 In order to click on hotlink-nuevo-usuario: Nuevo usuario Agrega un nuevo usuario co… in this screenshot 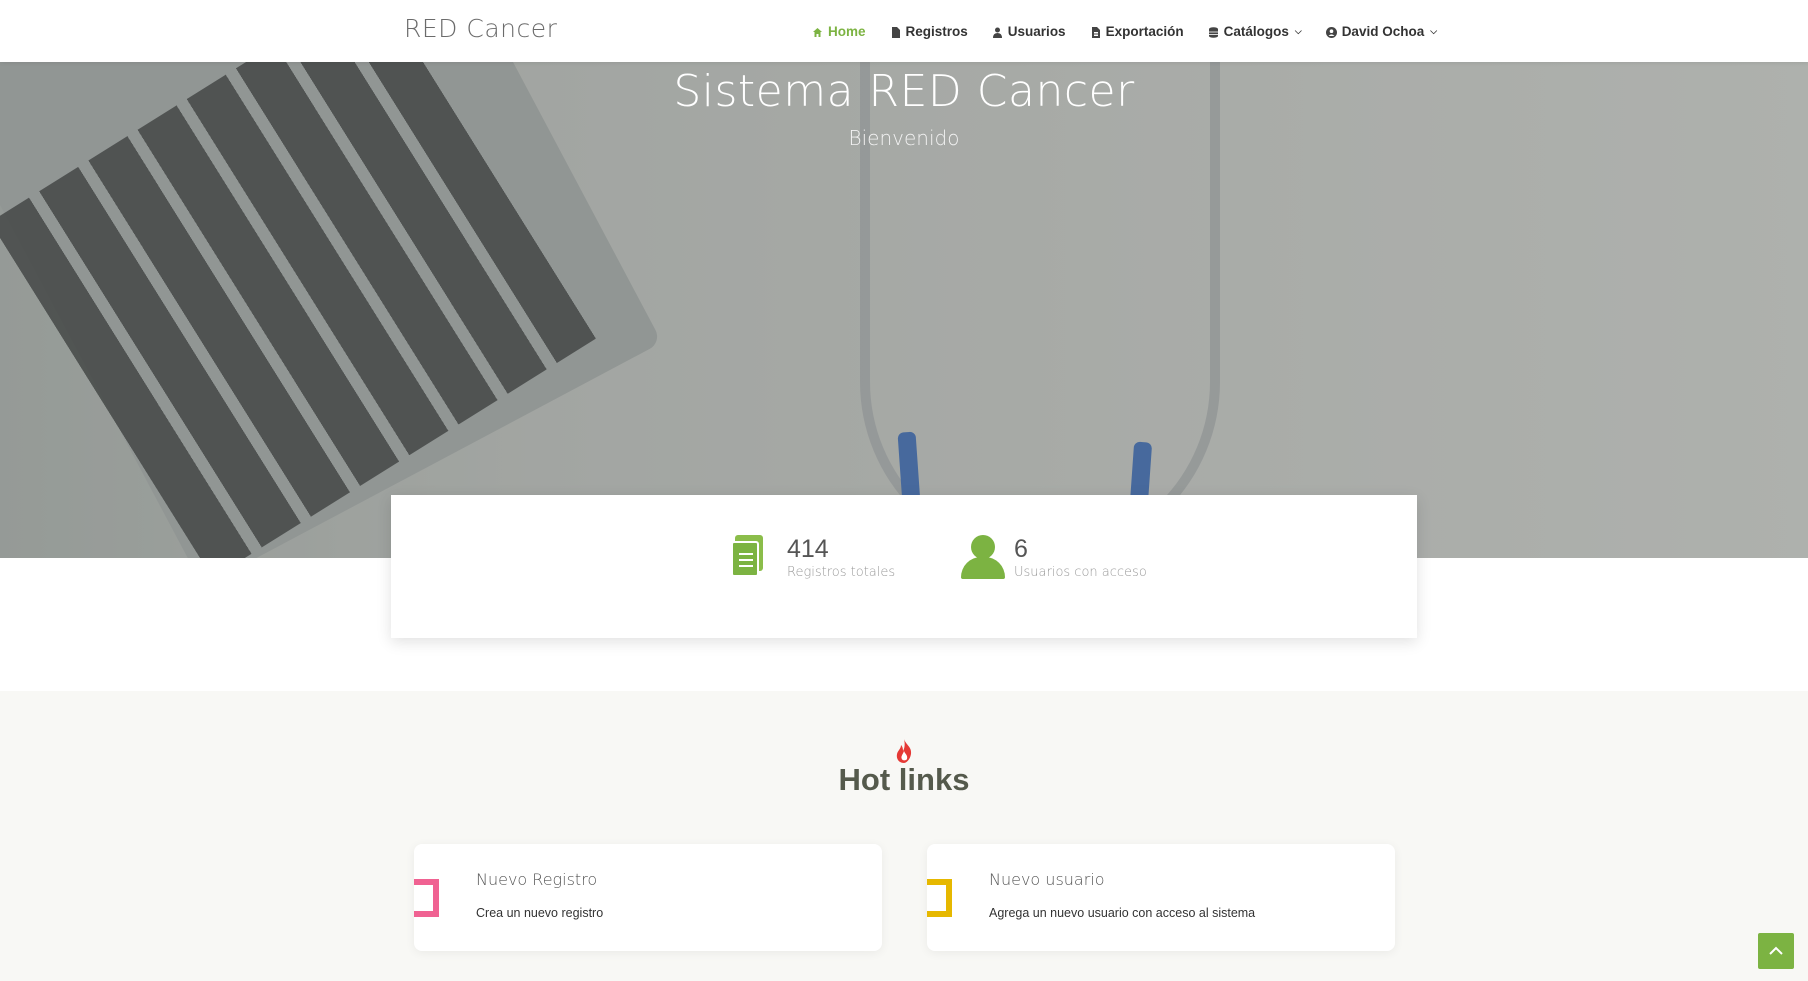, I will do `click(1161, 897)`.